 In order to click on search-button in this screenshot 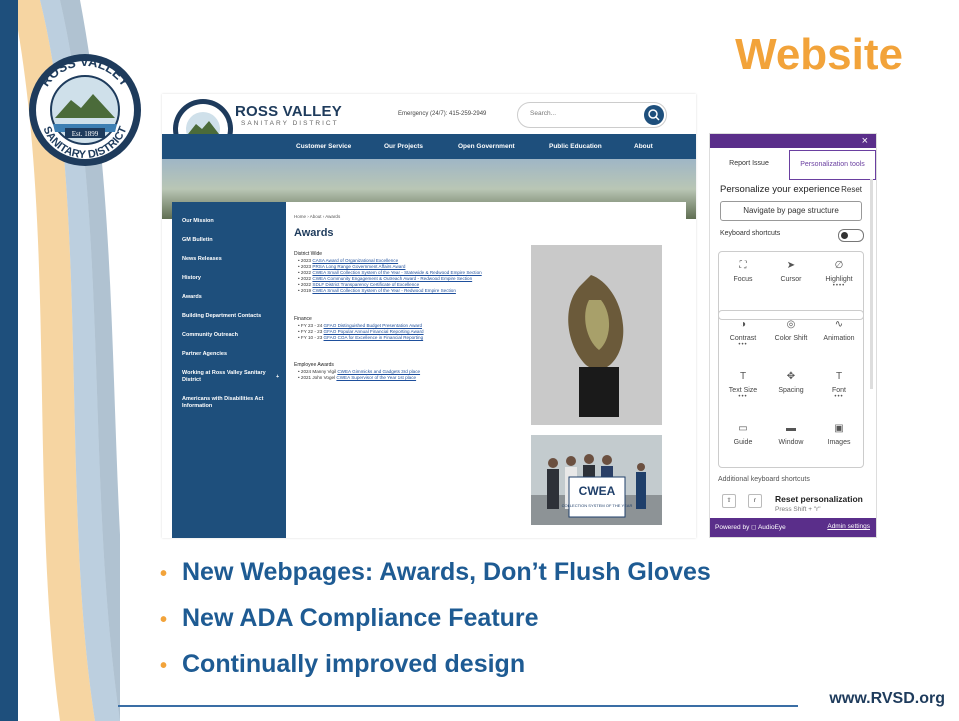, I will do `click(654, 115)`.